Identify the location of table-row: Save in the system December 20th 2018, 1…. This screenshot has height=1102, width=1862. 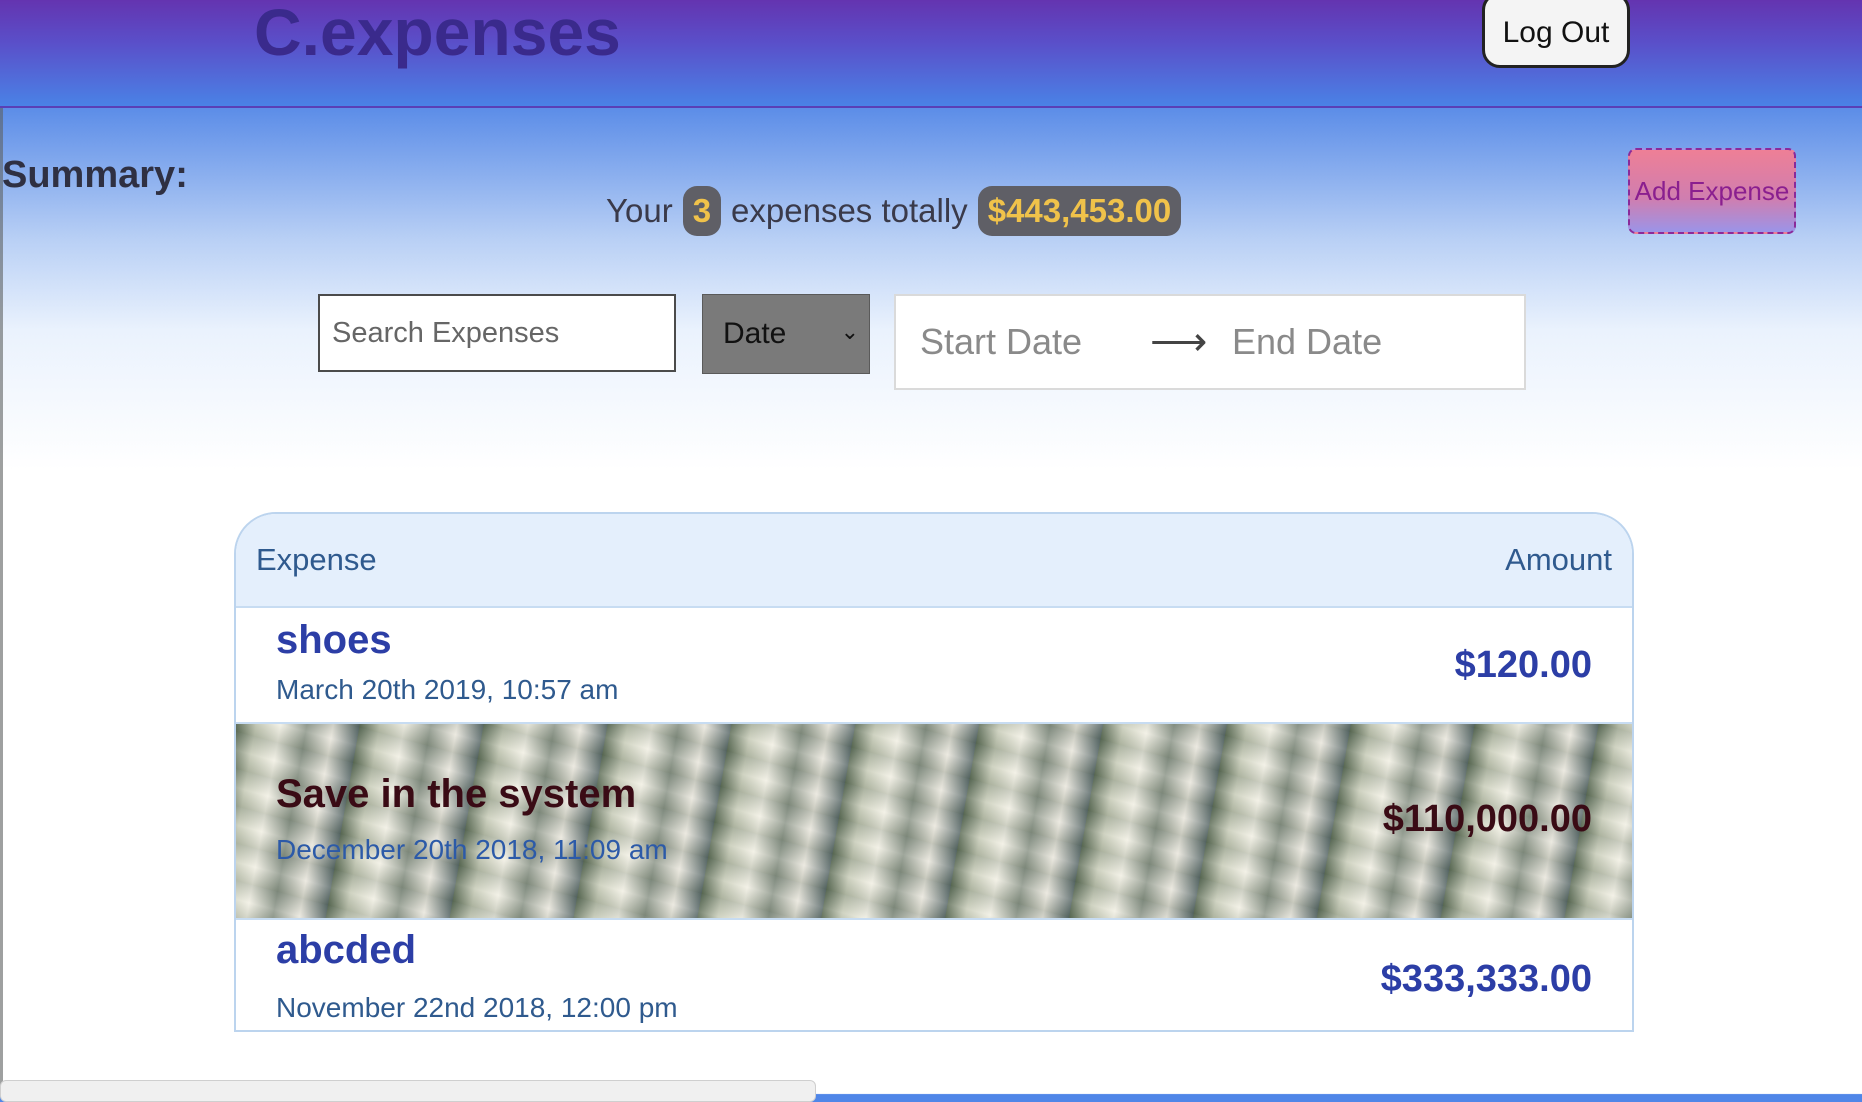
(934, 822).